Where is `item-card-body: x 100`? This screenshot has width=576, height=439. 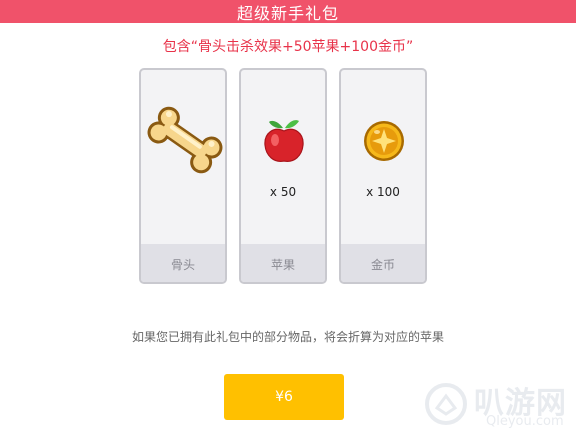
item-card-body: x 100 is located at coordinates (383, 157).